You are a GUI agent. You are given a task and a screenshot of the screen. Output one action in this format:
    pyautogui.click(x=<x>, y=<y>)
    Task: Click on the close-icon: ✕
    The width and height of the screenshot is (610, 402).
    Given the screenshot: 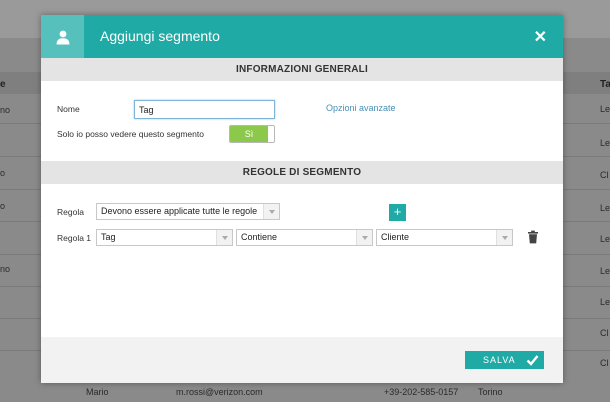 What is the action you would take?
    pyautogui.click(x=540, y=37)
    